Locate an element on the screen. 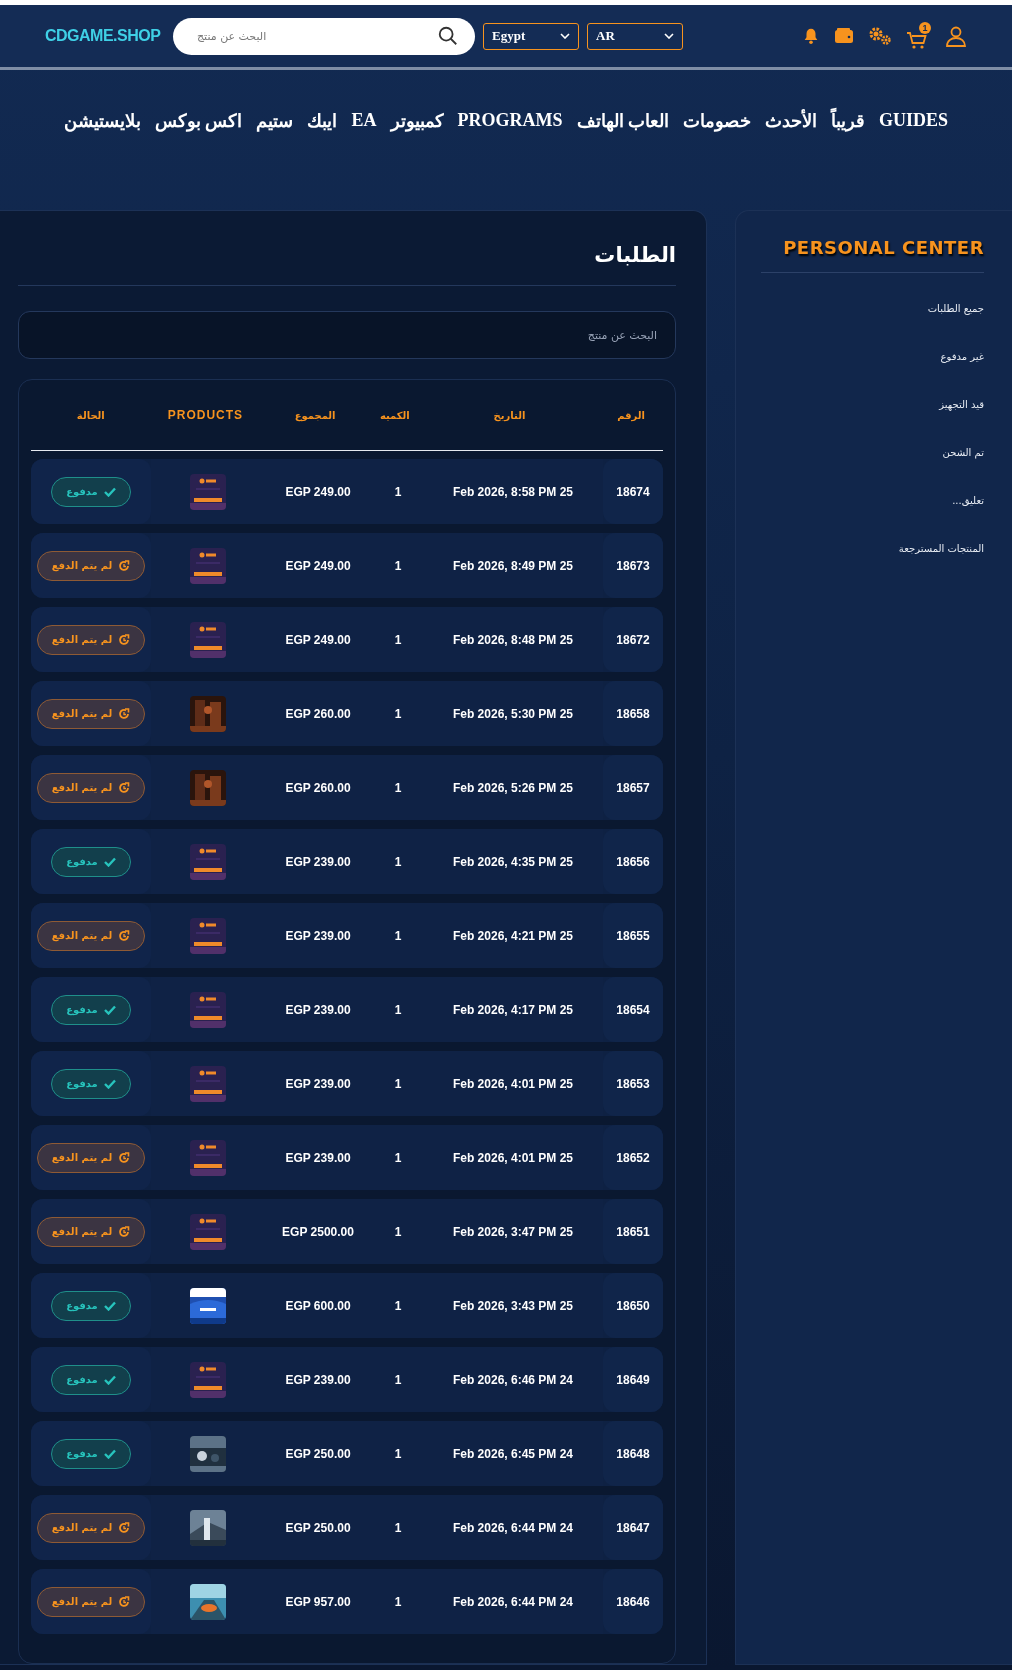  order-number: 18657 is located at coordinates (633, 787).